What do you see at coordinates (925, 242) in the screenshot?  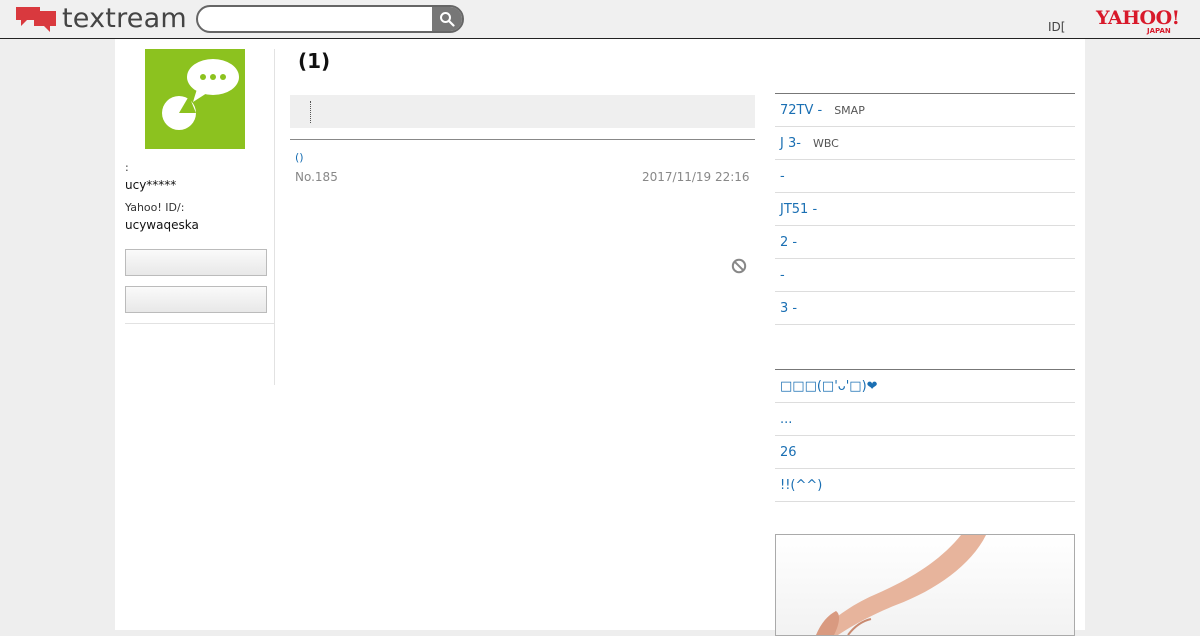 I see `list-item: 2 -` at bounding box center [925, 242].